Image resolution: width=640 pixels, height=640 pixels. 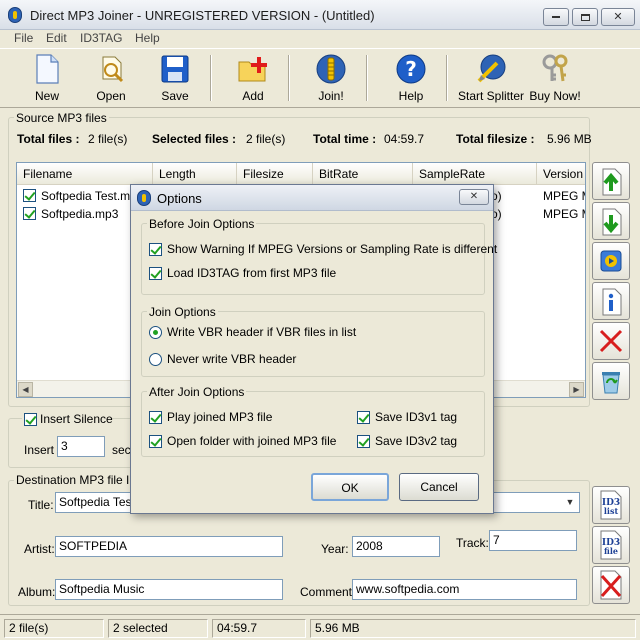 I want to click on dialog-app-icon, so click(x=144, y=198).